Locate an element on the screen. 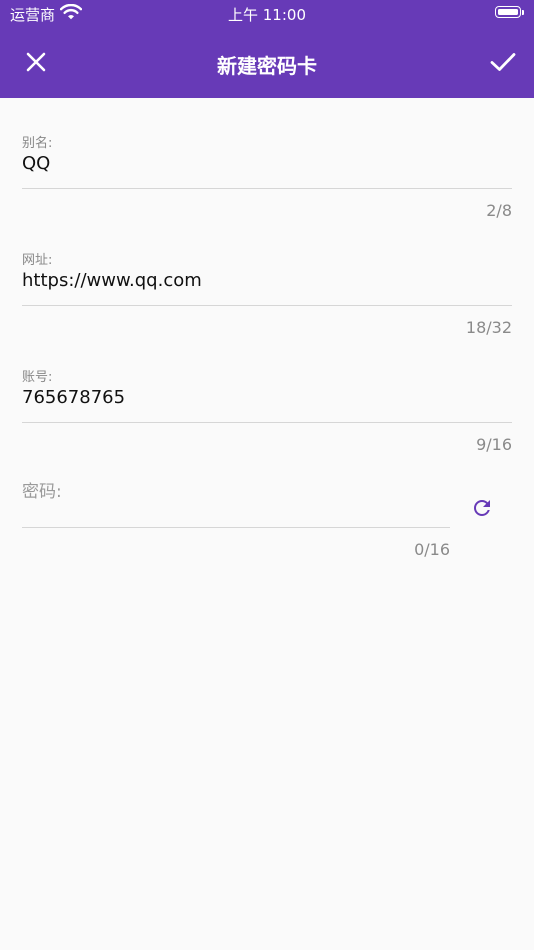  refresh-icon is located at coordinates (482, 508).